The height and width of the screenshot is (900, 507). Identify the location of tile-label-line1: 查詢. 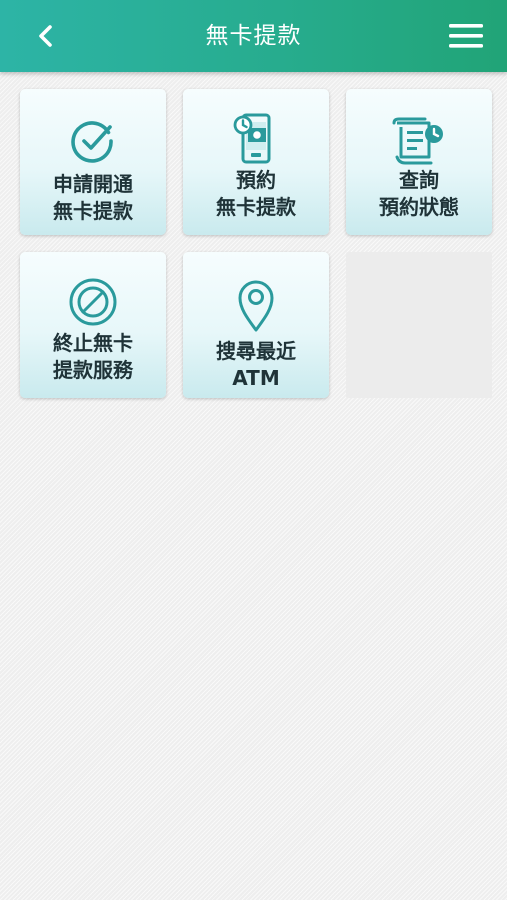
(419, 180).